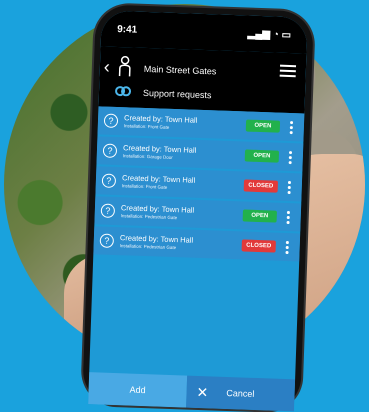 Image resolution: width=369 pixels, height=412 pixels. What do you see at coordinates (192, 31) in the screenshot?
I see `notch` at bounding box center [192, 31].